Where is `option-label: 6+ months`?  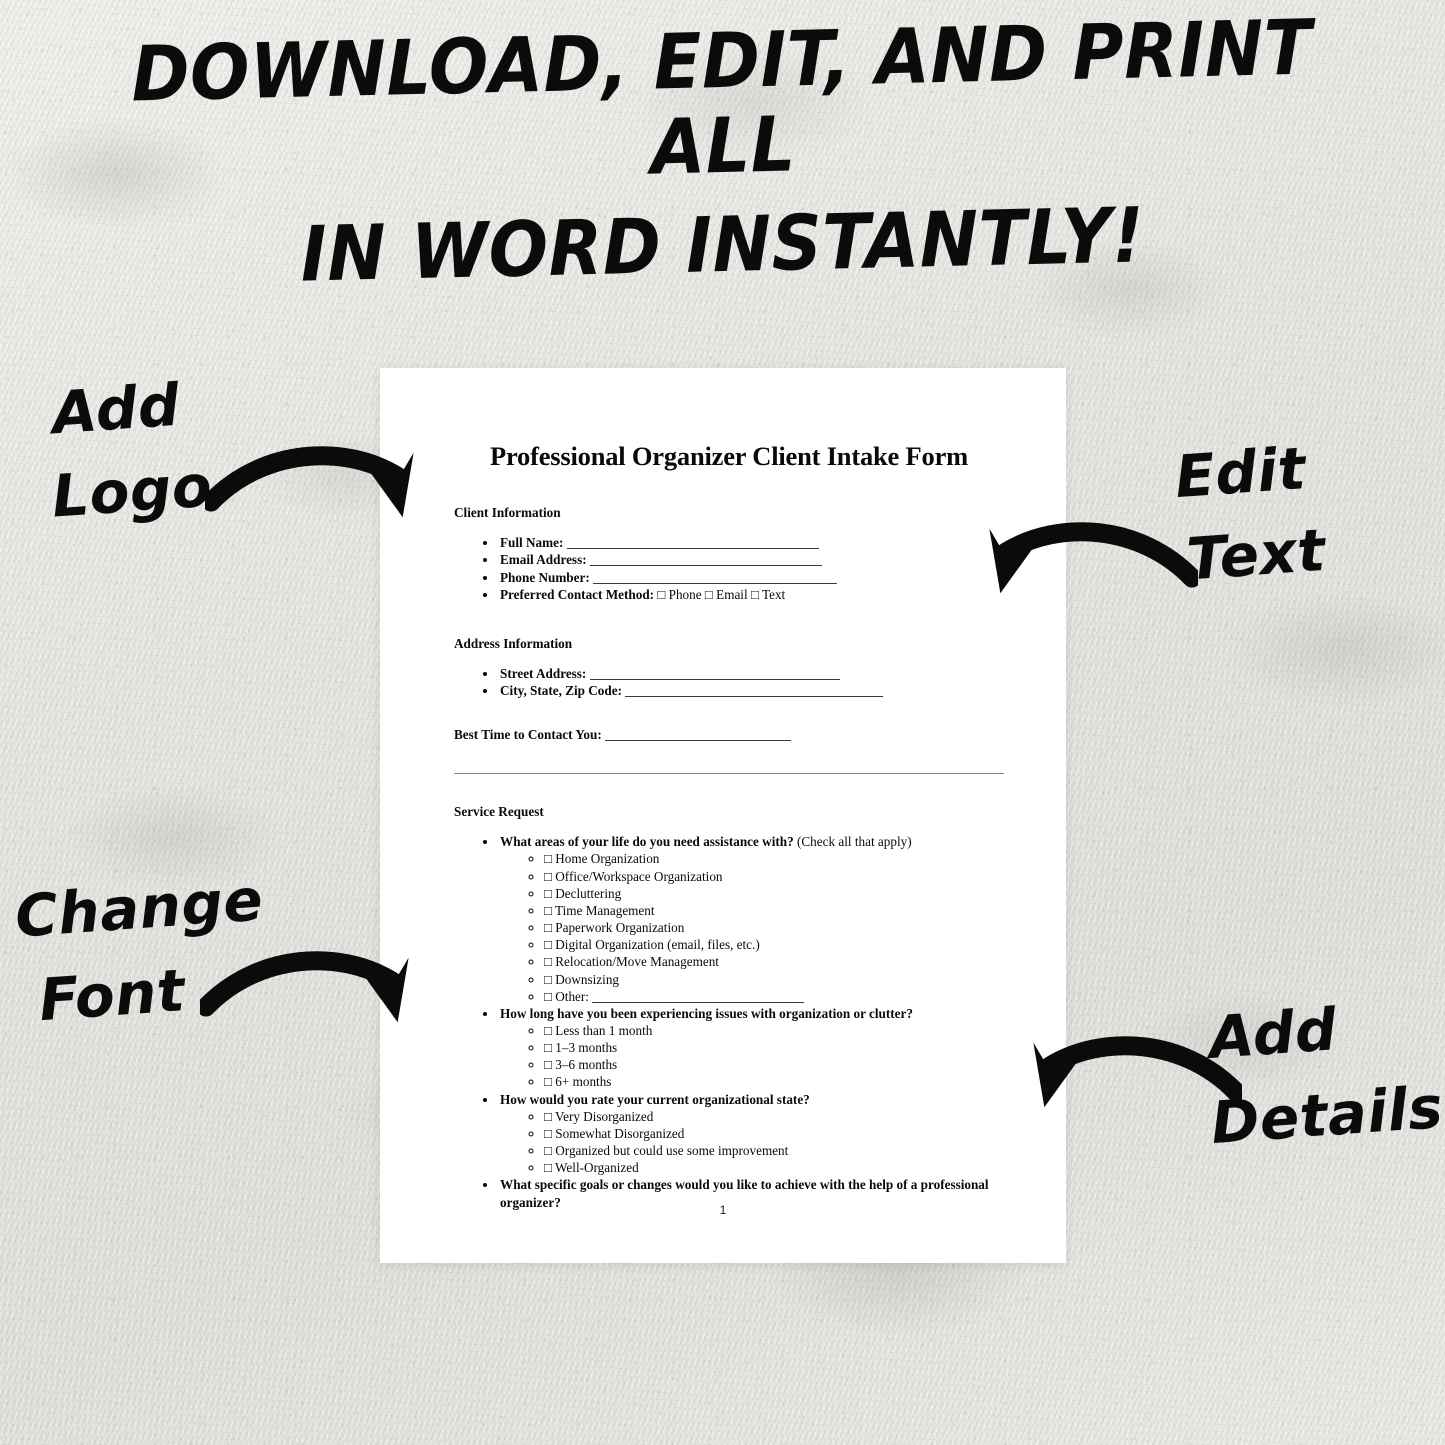 option-label: 6+ months is located at coordinates (583, 1082).